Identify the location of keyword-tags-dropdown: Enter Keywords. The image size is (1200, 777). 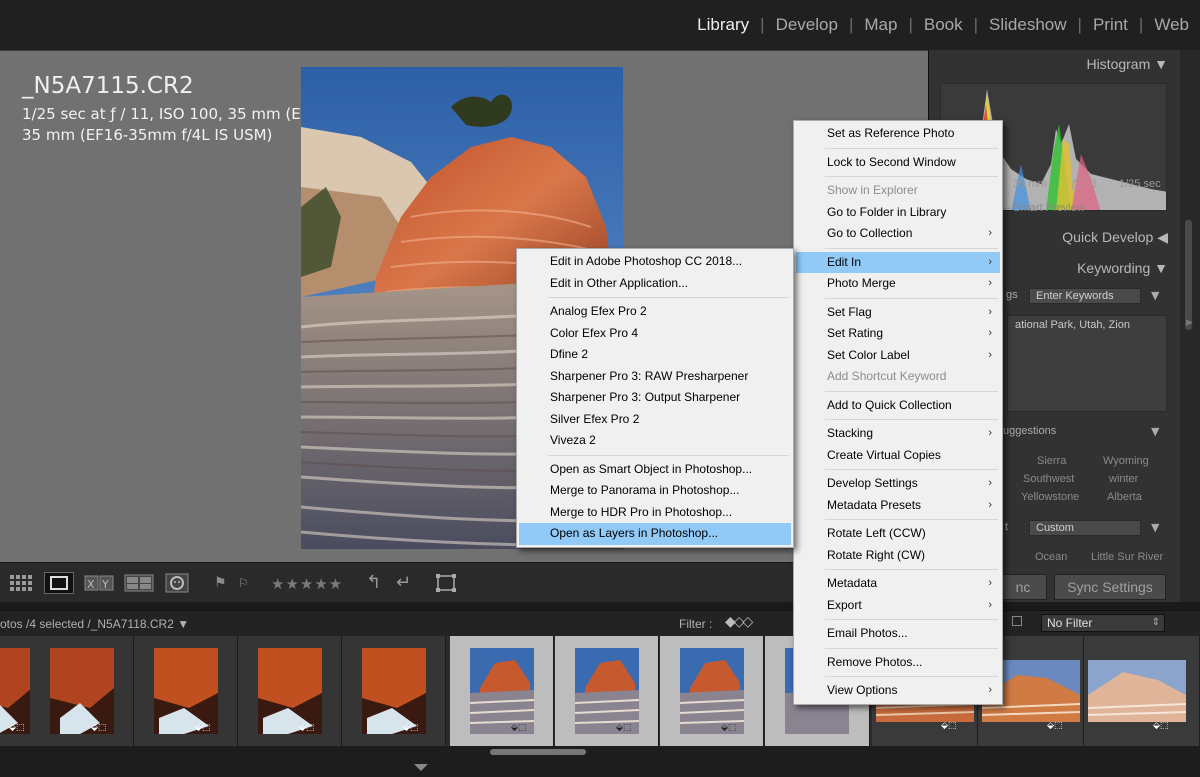
(1085, 296).